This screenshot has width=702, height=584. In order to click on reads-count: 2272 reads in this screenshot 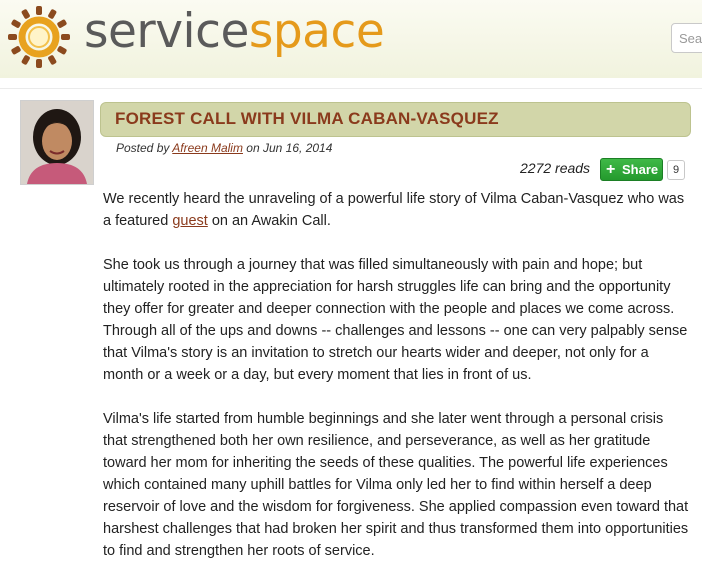, I will do `click(555, 168)`.